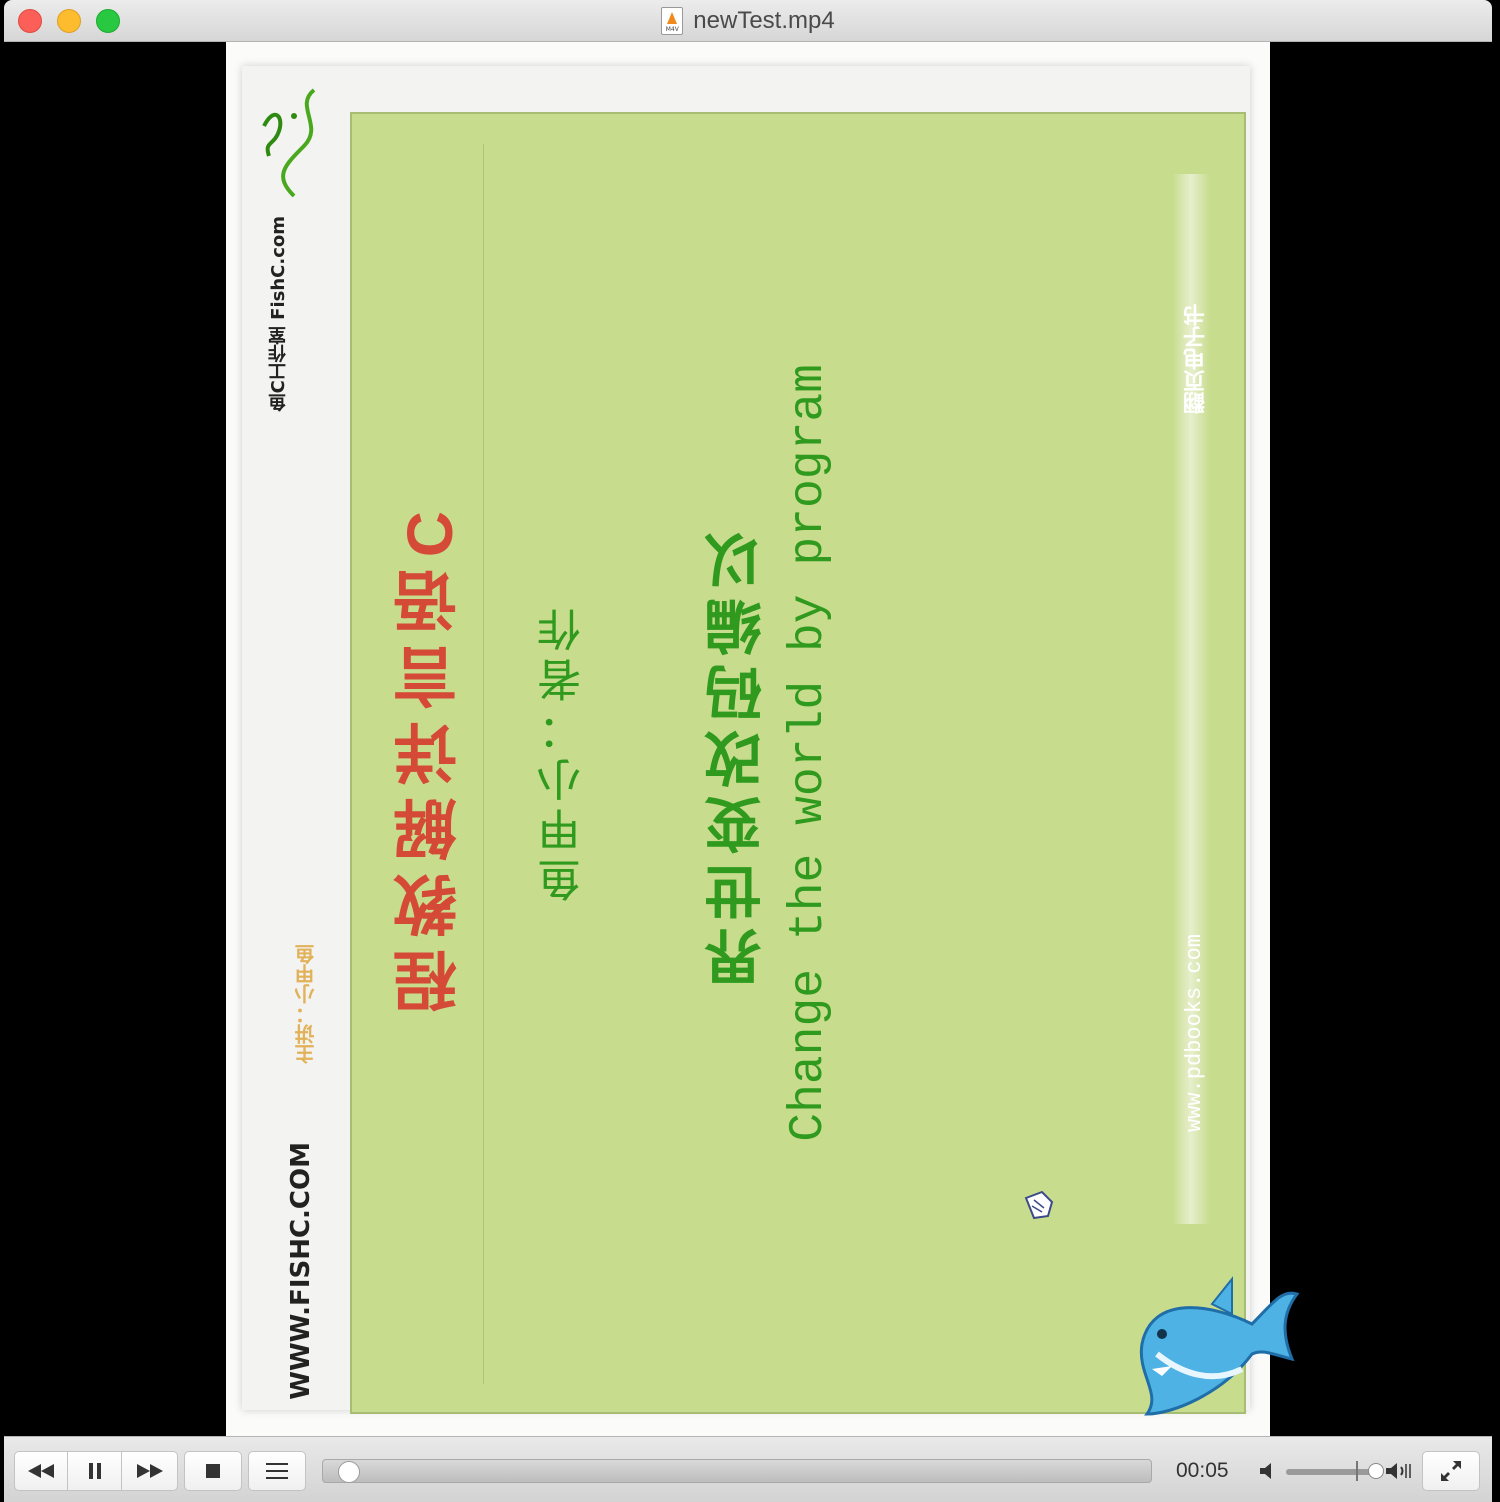 The image size is (1500, 1502). Describe the element at coordinates (307, 1004) in the screenshot. I see `lecturer-caption: 主讲：小甲鱼` at that location.